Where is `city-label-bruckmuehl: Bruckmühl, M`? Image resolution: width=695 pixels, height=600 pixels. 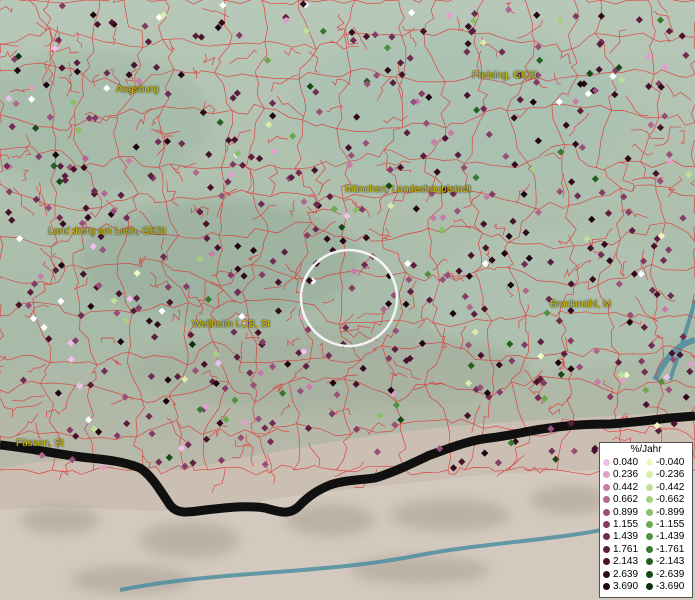 city-label-bruckmuehl: Bruckmühl, M is located at coordinates (581, 304).